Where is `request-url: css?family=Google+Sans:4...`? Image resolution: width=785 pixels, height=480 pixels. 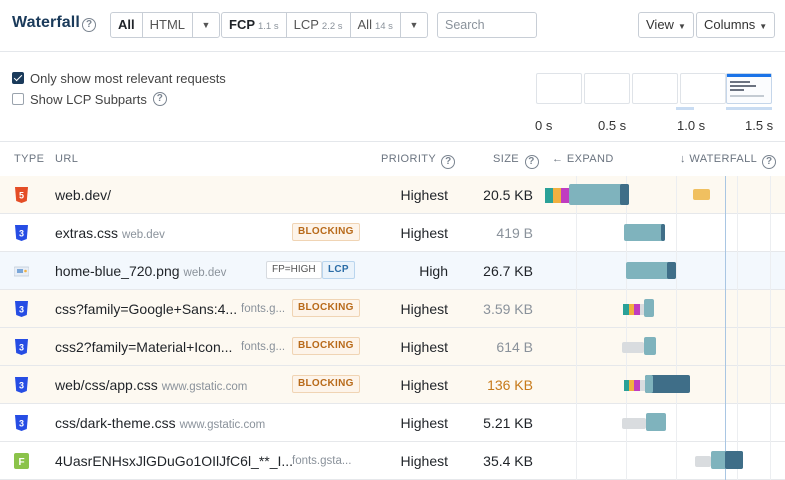
request-url: css?family=Google+Sans:4... is located at coordinates (146, 309).